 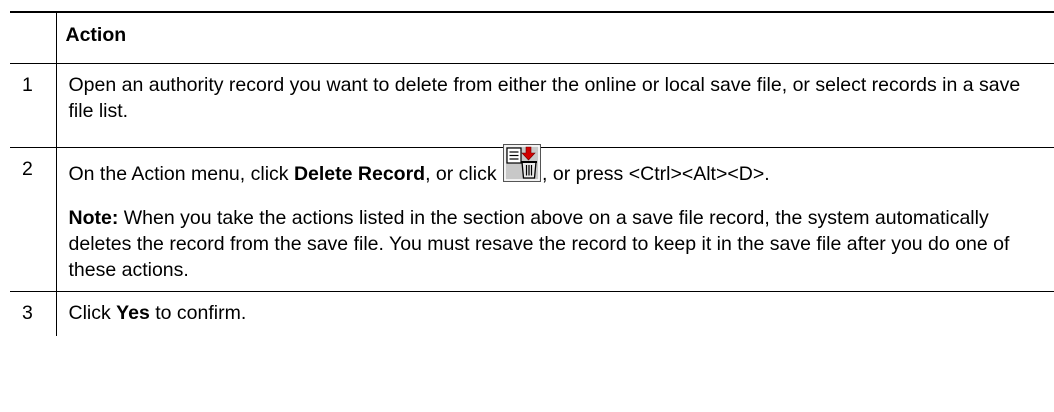 What do you see at coordinates (656, 174) in the screenshot?
I see `instruction-suffix: , or press <Ctrl><Alt><D>.` at bounding box center [656, 174].